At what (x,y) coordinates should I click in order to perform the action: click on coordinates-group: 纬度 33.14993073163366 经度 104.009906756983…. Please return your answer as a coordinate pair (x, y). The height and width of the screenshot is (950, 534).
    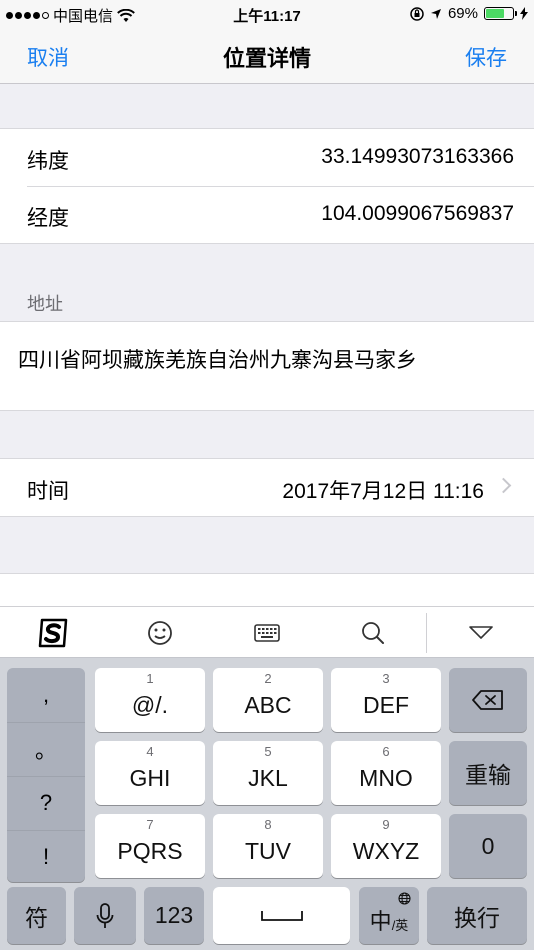
    Looking at the image, I should click on (267, 186).